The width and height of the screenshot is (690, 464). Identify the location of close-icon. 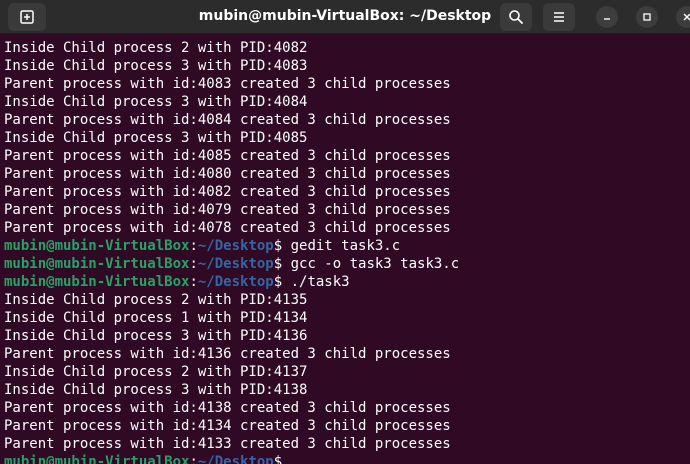
(686, 17).